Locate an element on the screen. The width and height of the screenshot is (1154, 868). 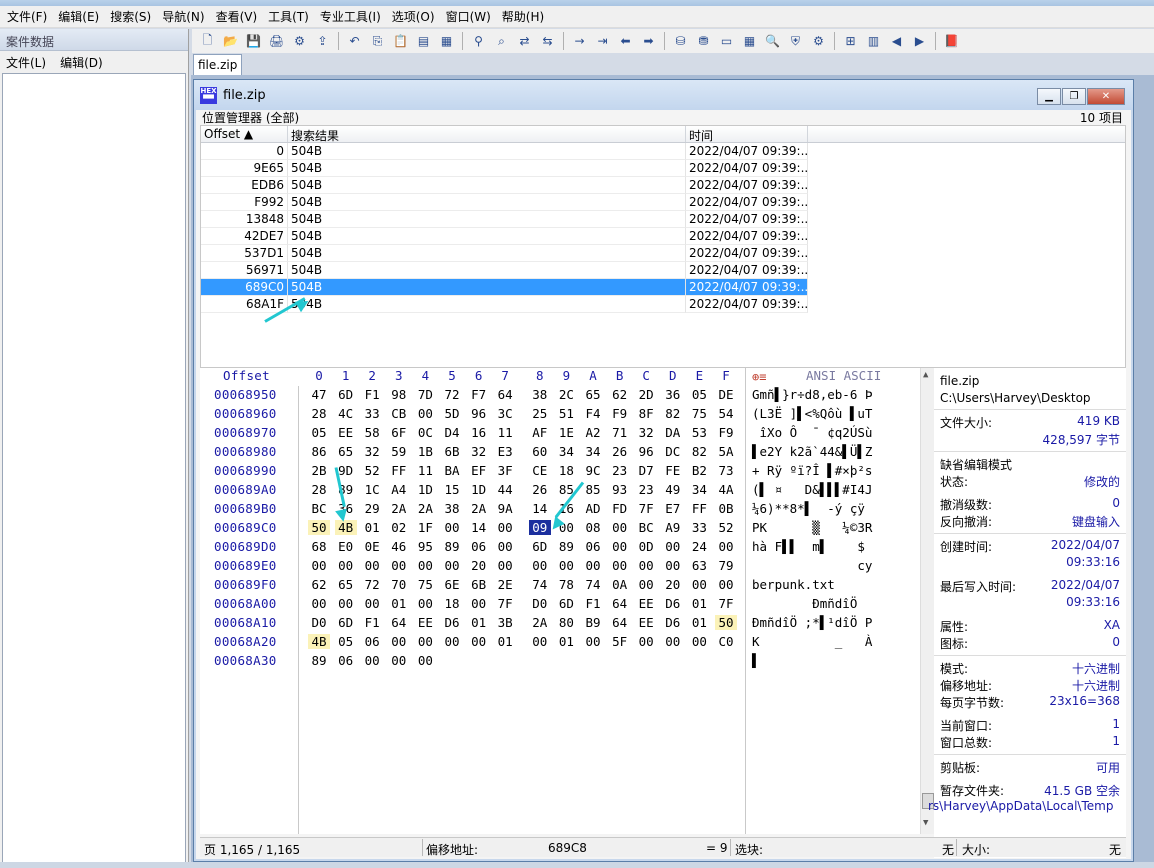
hex-byte: D7 is located at coordinates (646, 470).